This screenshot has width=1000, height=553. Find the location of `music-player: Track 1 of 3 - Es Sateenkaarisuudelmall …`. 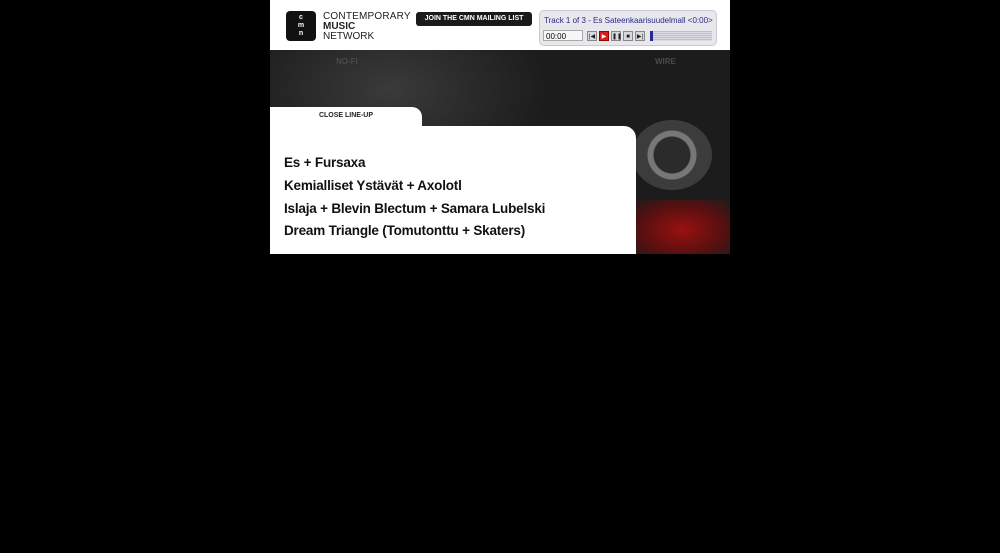

music-player: Track 1 of 3 - Es Sateenkaarisuudelmall … is located at coordinates (628, 28).